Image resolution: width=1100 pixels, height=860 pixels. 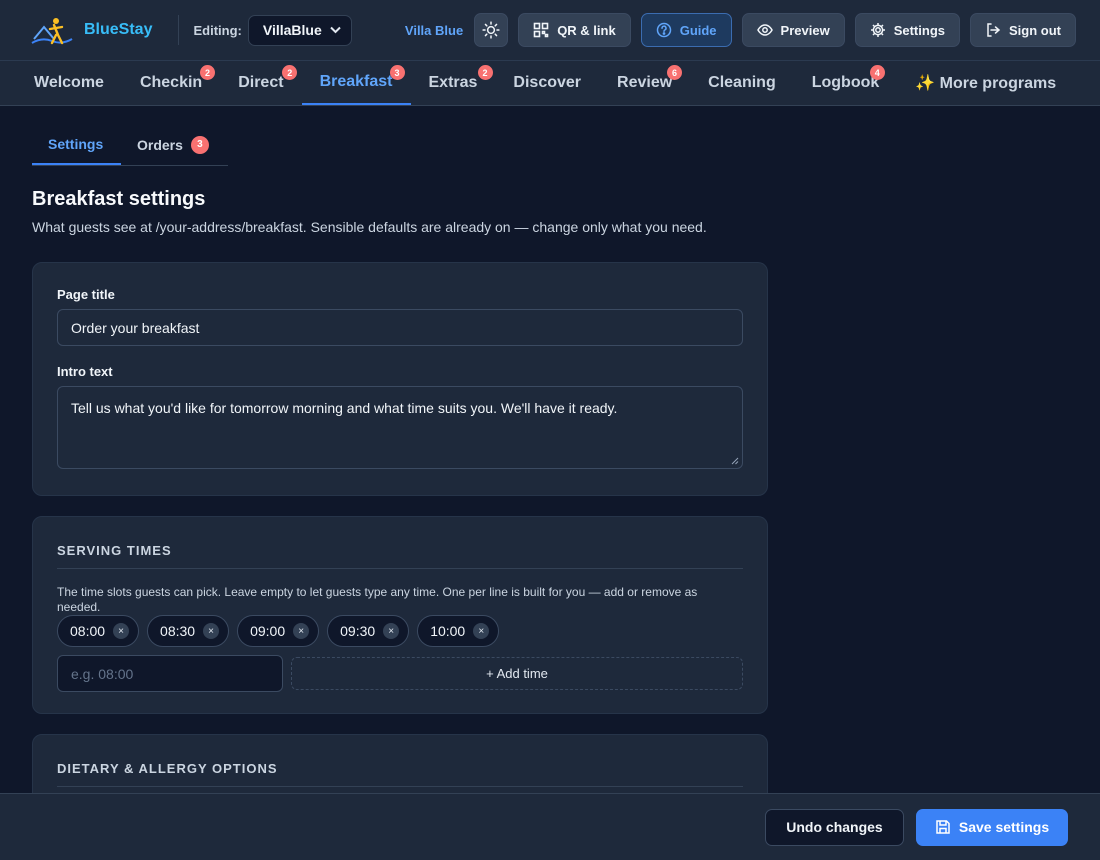 I want to click on save-icon, so click(x=943, y=827).